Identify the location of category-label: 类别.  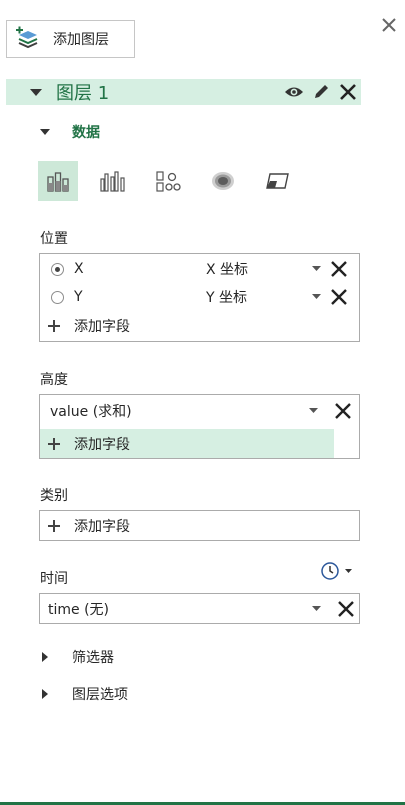
(54, 496).